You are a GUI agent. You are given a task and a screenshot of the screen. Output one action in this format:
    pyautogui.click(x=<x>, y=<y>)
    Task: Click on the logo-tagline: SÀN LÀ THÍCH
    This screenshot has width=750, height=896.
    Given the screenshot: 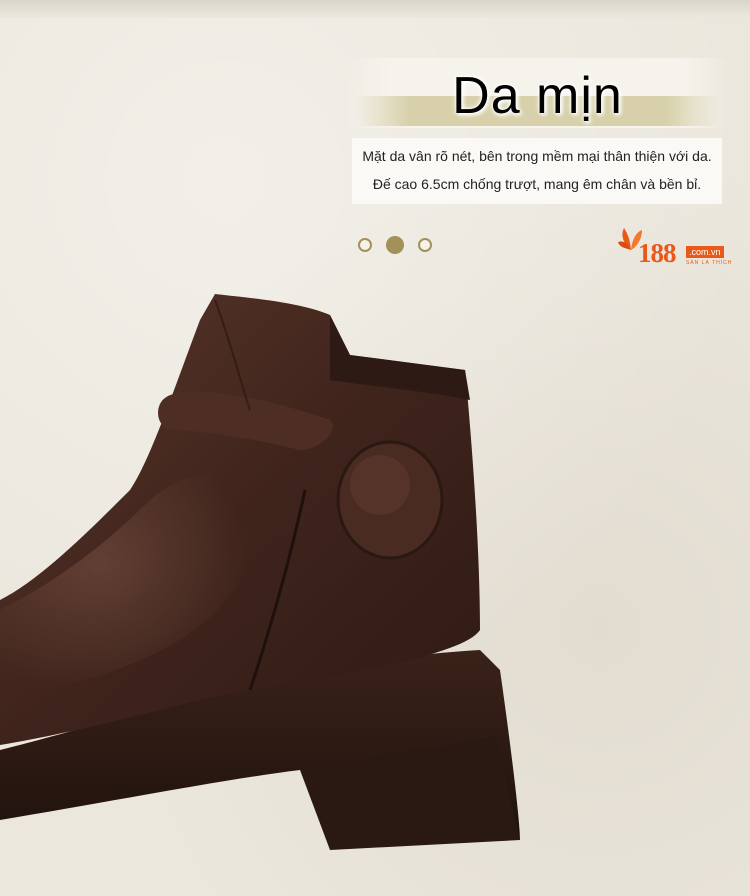 What is the action you would take?
    pyautogui.click(x=709, y=263)
    